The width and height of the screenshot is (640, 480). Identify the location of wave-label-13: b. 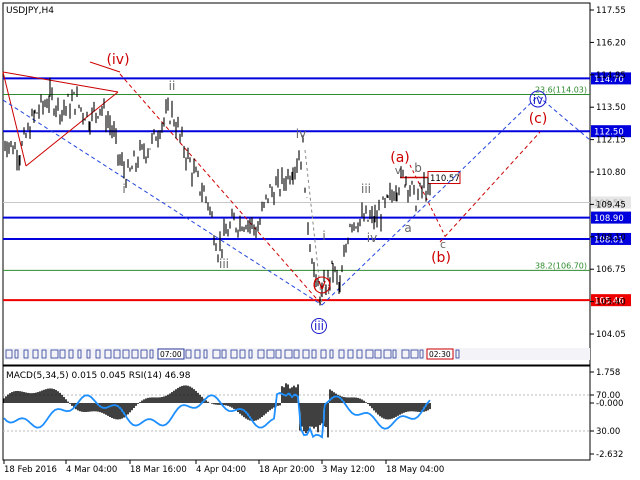
(418, 168).